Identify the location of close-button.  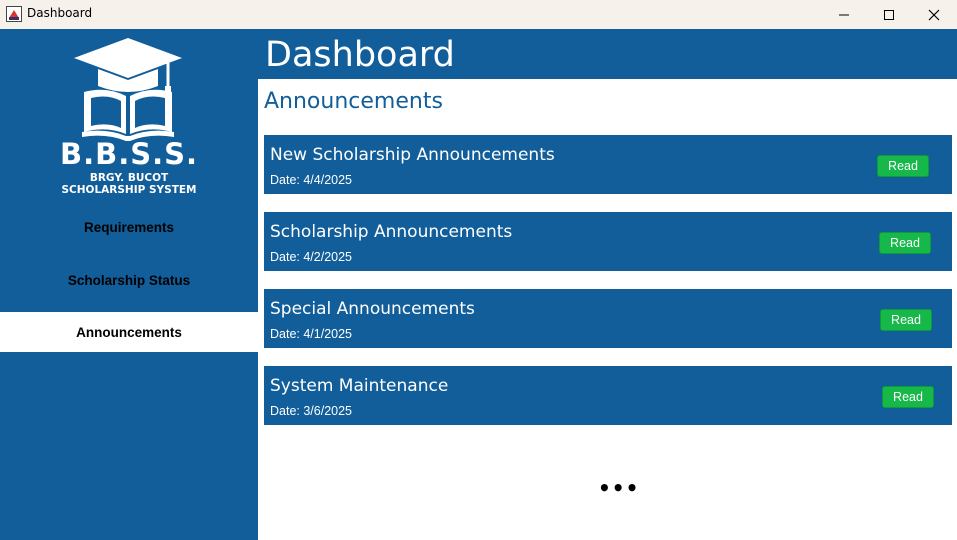
(934, 14).